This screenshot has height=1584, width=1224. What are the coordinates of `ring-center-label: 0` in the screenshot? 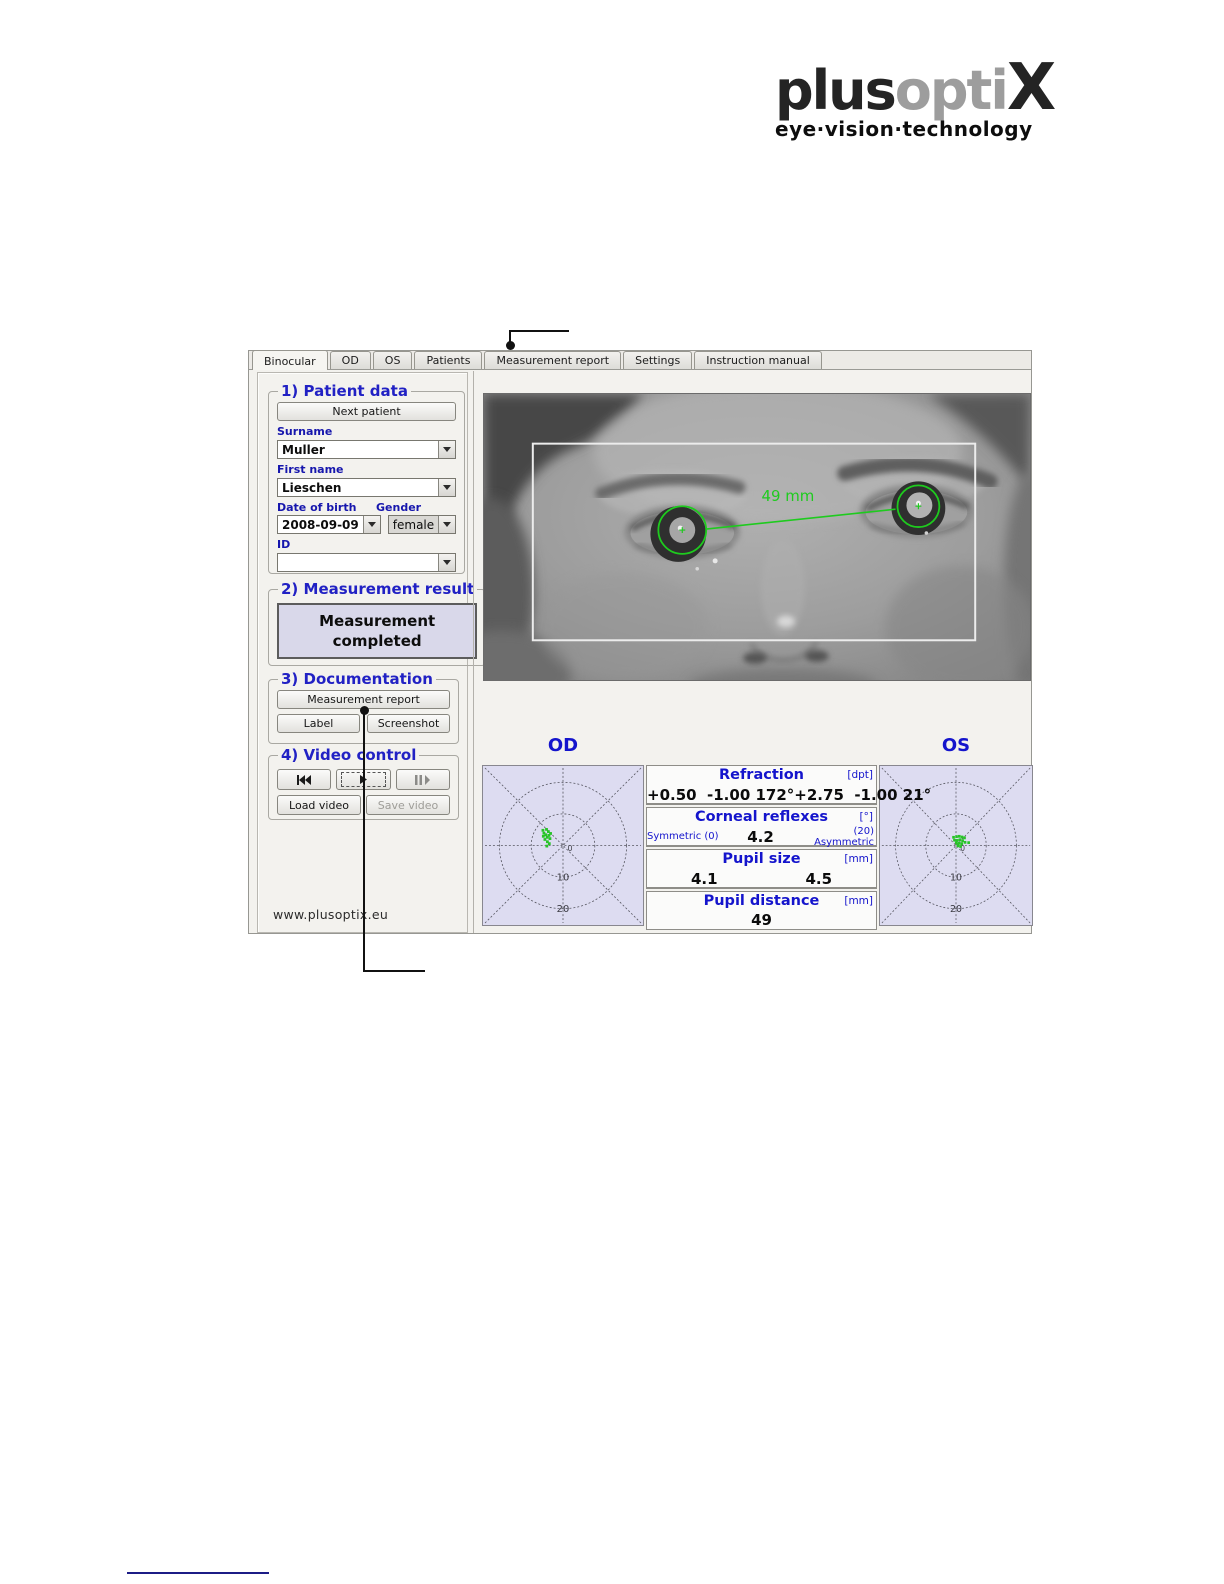 It's located at (569, 848).